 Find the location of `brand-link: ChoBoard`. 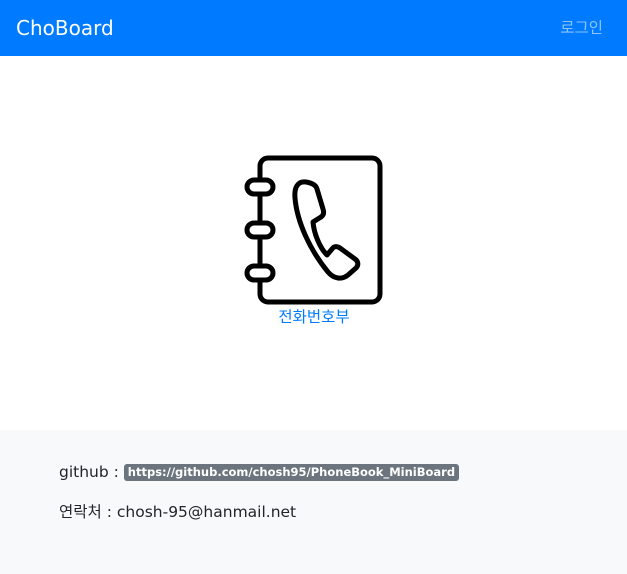

brand-link: ChoBoard is located at coordinates (65, 28).